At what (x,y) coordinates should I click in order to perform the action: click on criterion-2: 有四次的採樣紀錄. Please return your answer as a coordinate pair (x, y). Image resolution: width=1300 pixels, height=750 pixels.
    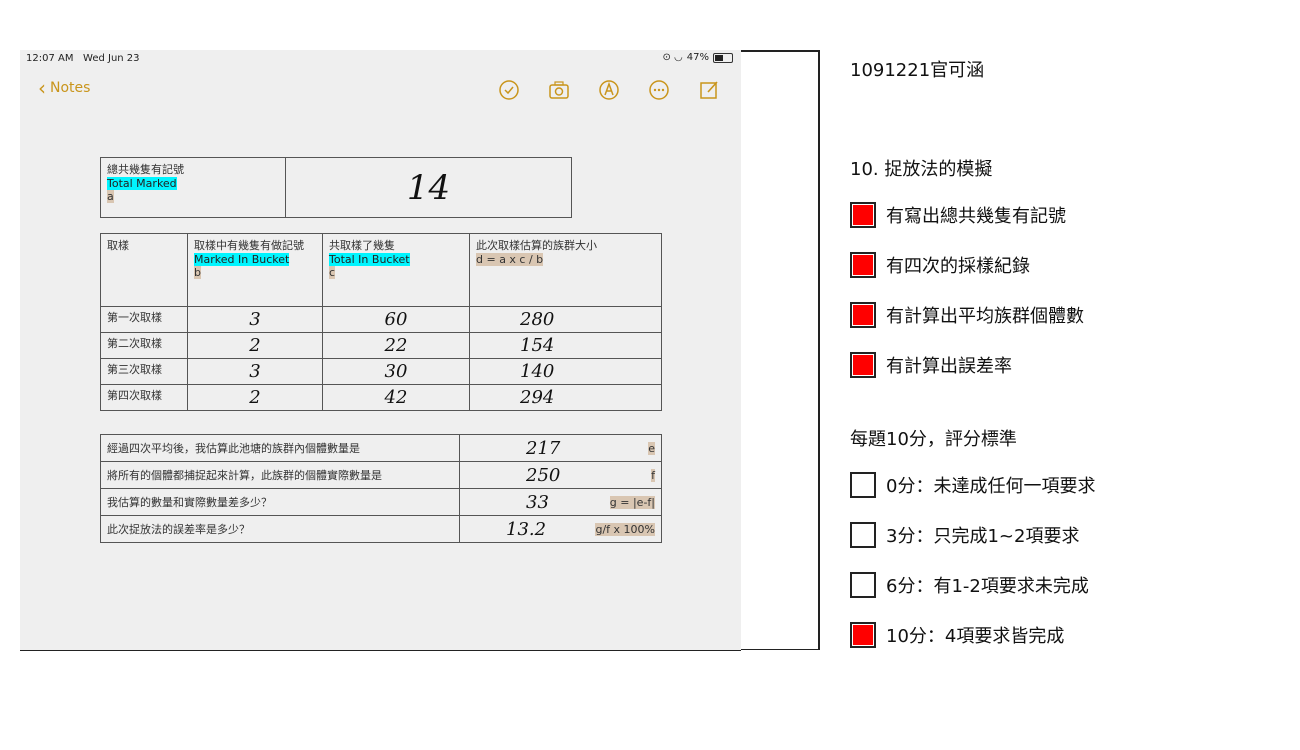
    Looking at the image, I should click on (940, 265).